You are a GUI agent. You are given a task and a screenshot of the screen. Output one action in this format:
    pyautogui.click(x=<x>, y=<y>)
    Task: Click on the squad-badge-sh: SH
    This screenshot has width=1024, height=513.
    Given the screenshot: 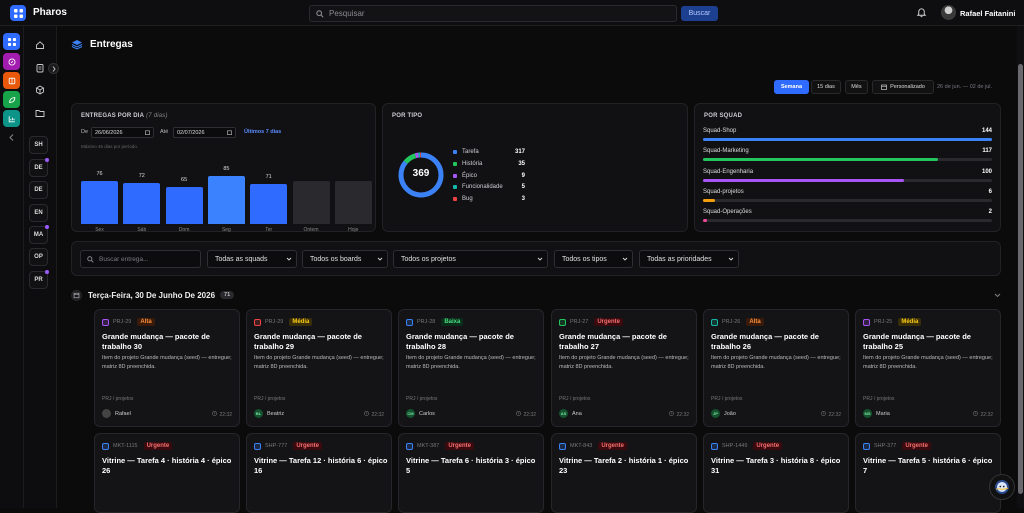 What is the action you would take?
    pyautogui.click(x=38, y=145)
    